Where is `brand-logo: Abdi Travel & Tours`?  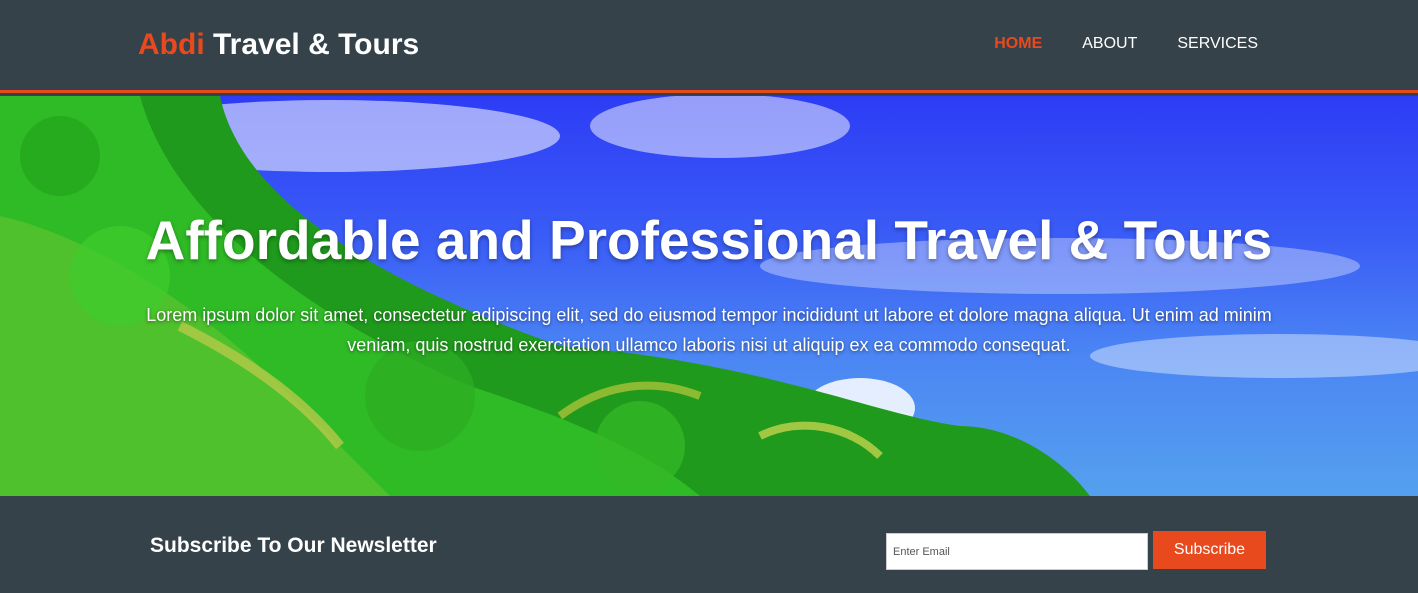 brand-logo: Abdi Travel & Tours is located at coordinates (278, 45).